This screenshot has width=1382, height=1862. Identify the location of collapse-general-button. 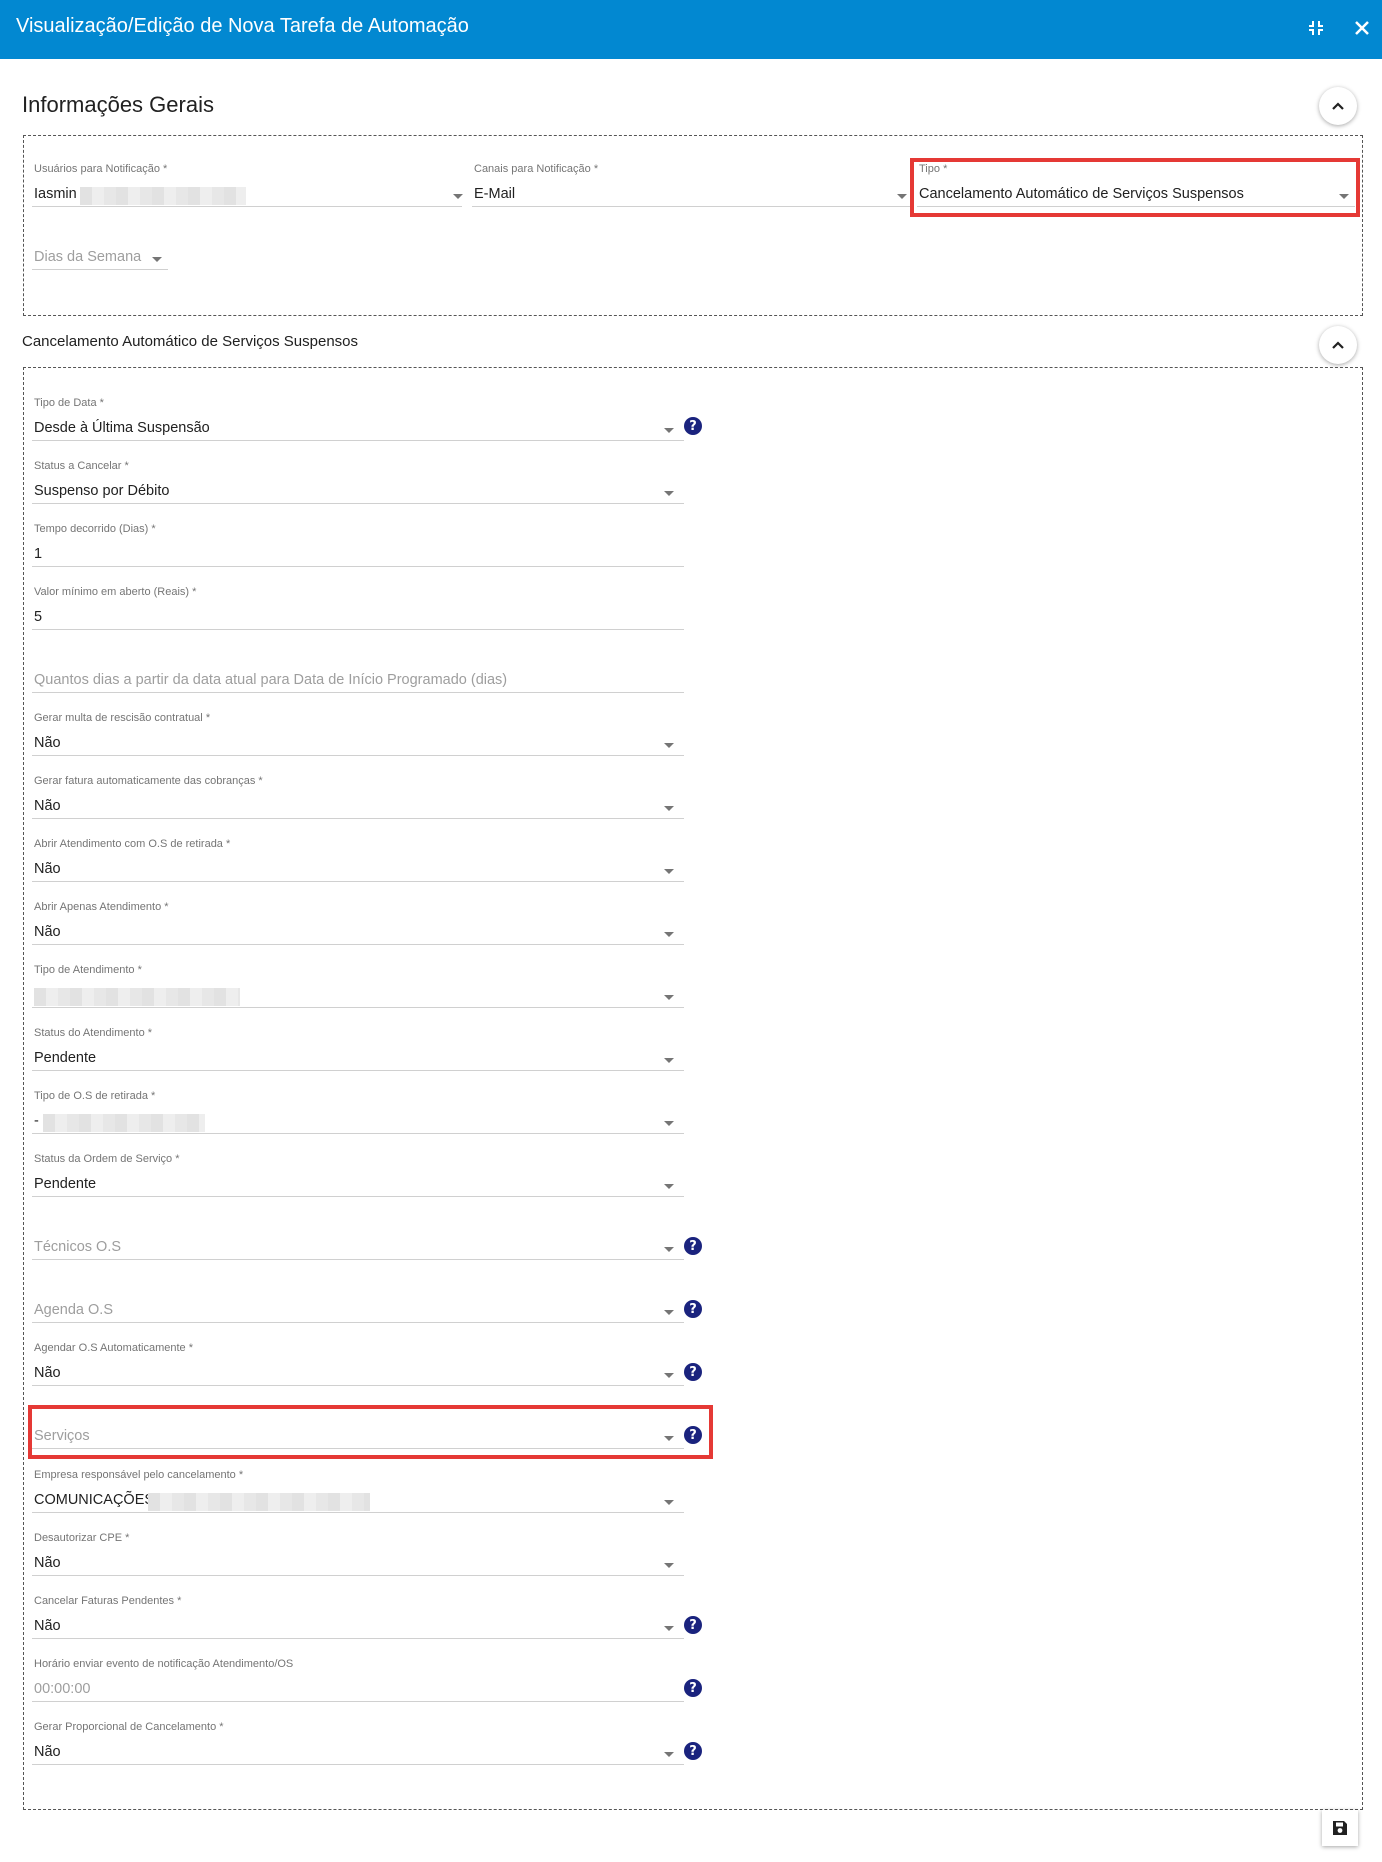
(1338, 106).